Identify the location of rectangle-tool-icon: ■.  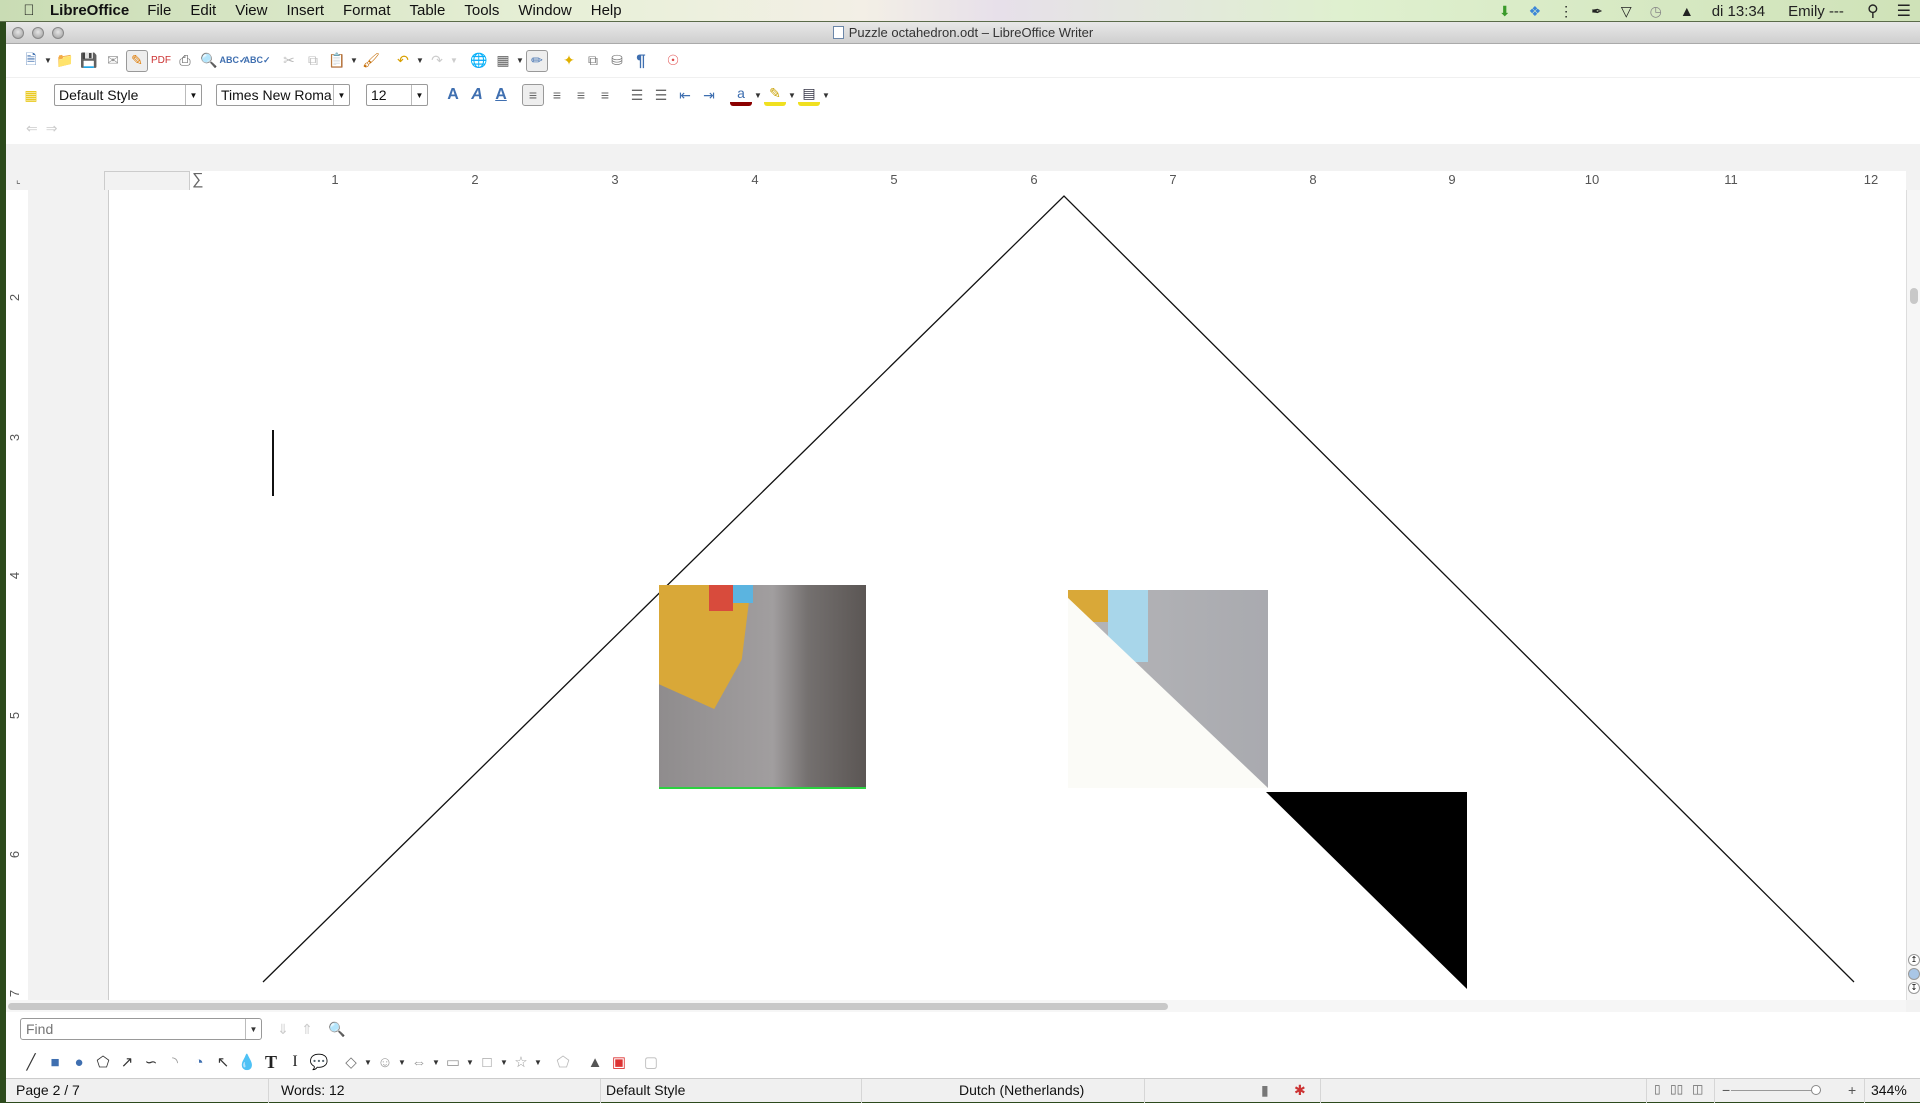
(55, 1062).